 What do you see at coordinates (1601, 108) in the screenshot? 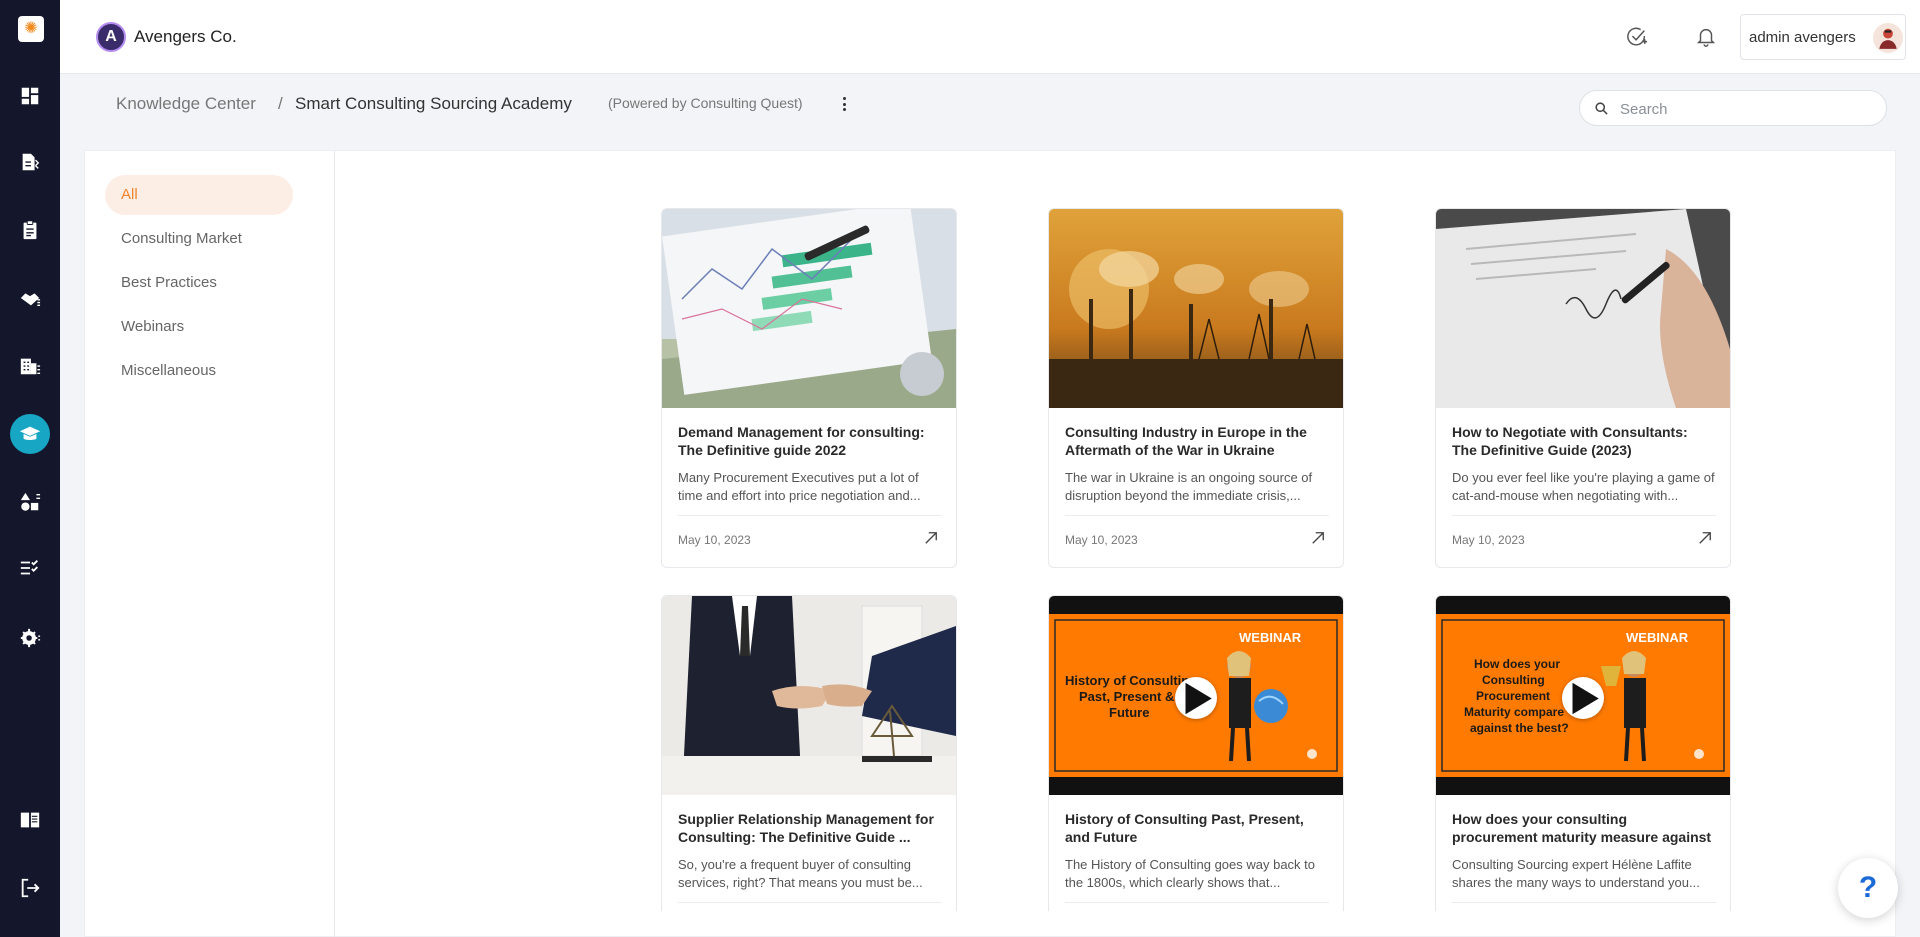
I see `search-icon` at bounding box center [1601, 108].